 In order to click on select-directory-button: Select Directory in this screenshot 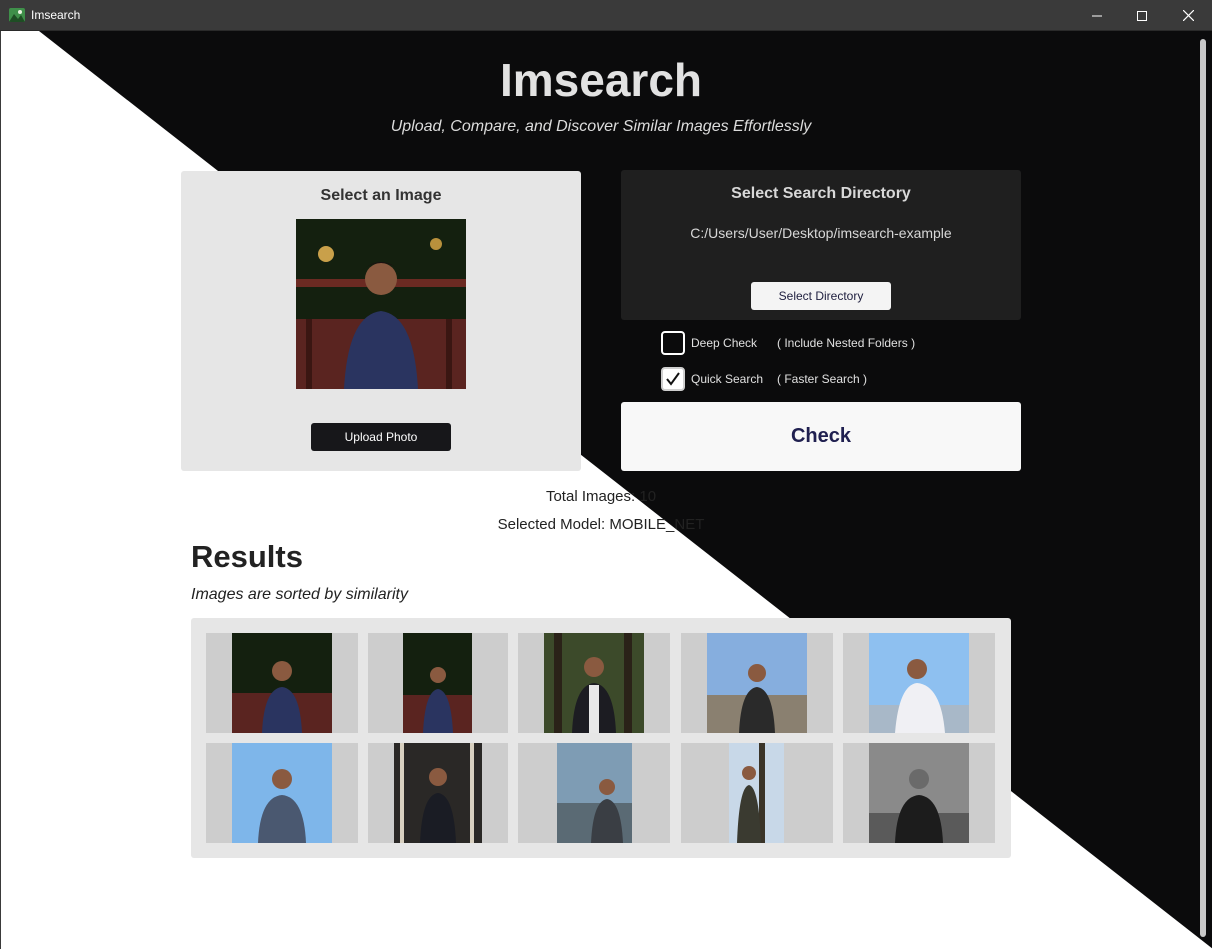, I will do `click(821, 296)`.